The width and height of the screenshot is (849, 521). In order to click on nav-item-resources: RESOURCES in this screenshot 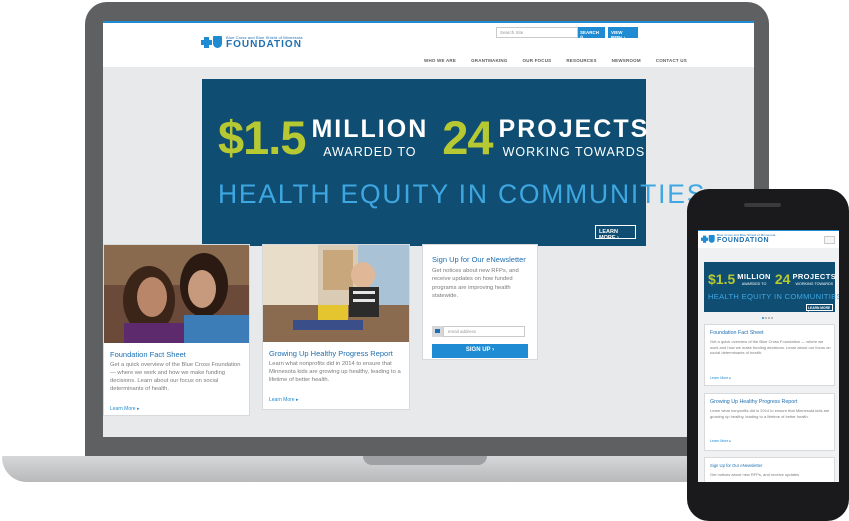, I will do `click(581, 60)`.